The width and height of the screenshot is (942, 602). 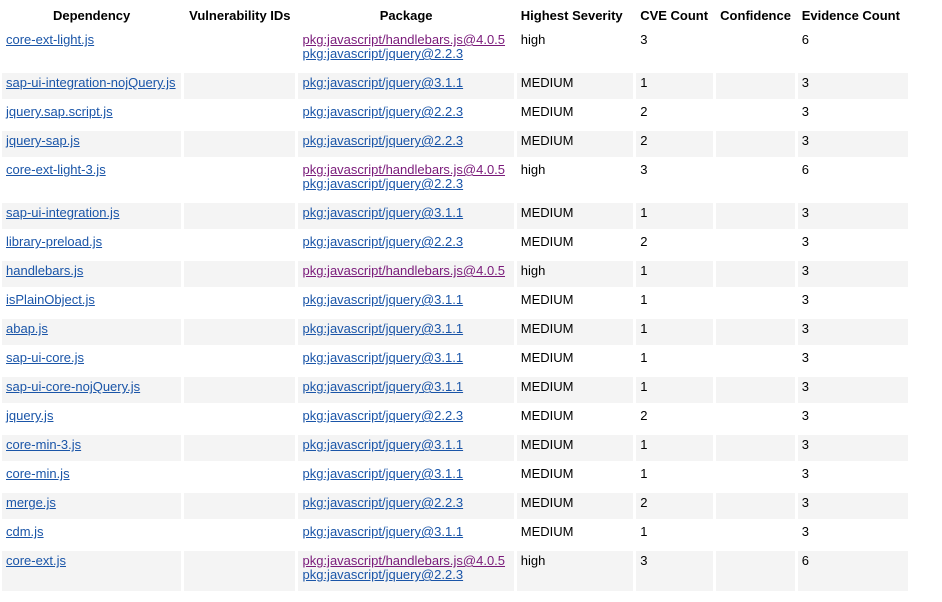 I want to click on dependency-link: core-ext-light-3.js, so click(x=56, y=169).